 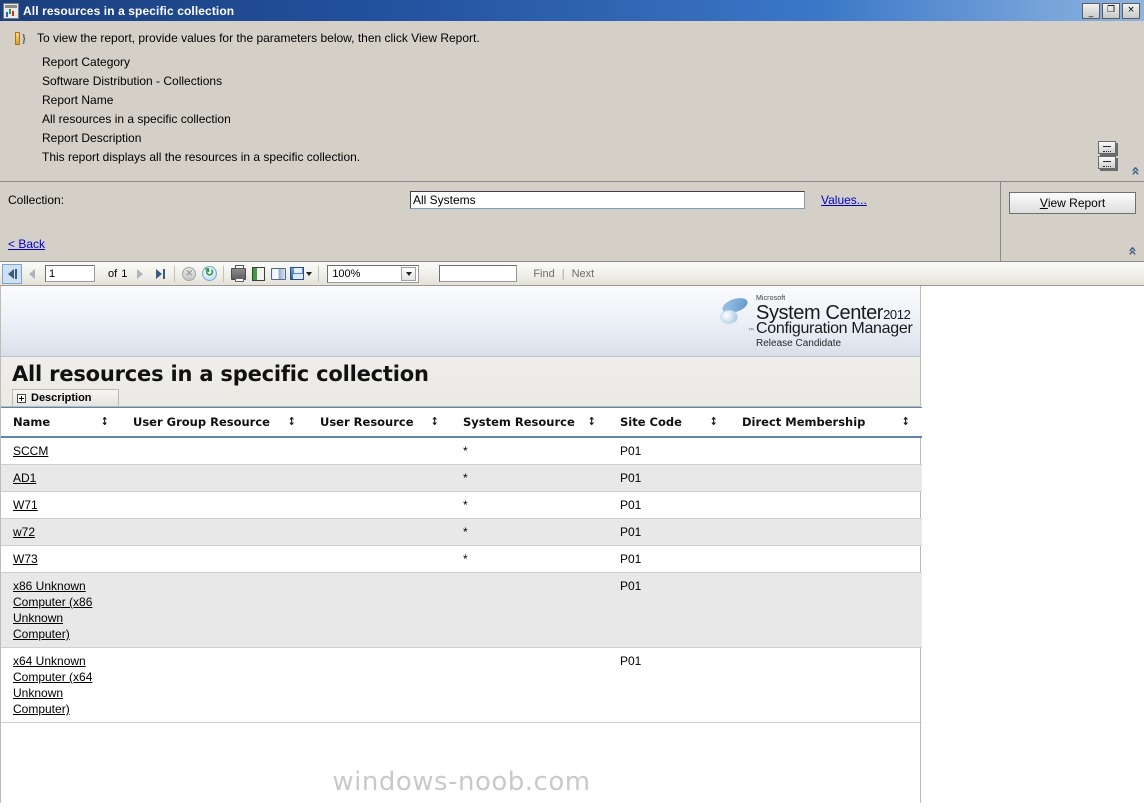 I want to click on description-expander: Description, so click(x=65, y=397).